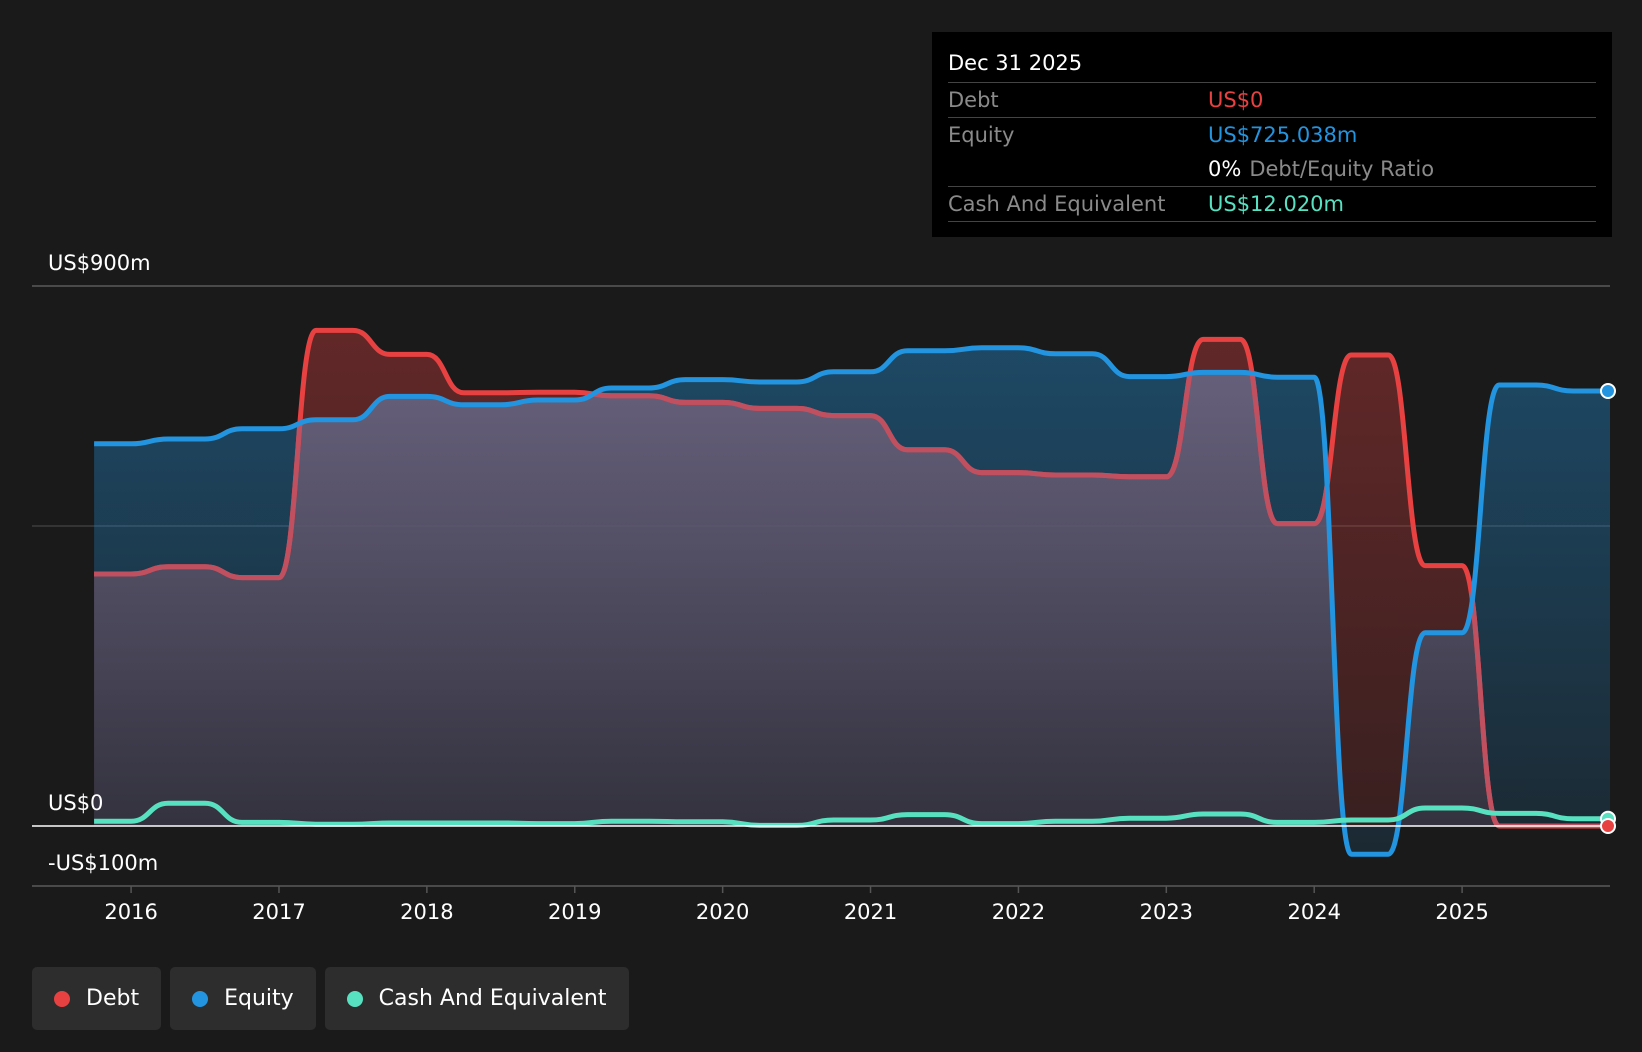 Image resolution: width=1642 pixels, height=1052 pixels. I want to click on legend-label: Cash And Equivalent, so click(492, 998).